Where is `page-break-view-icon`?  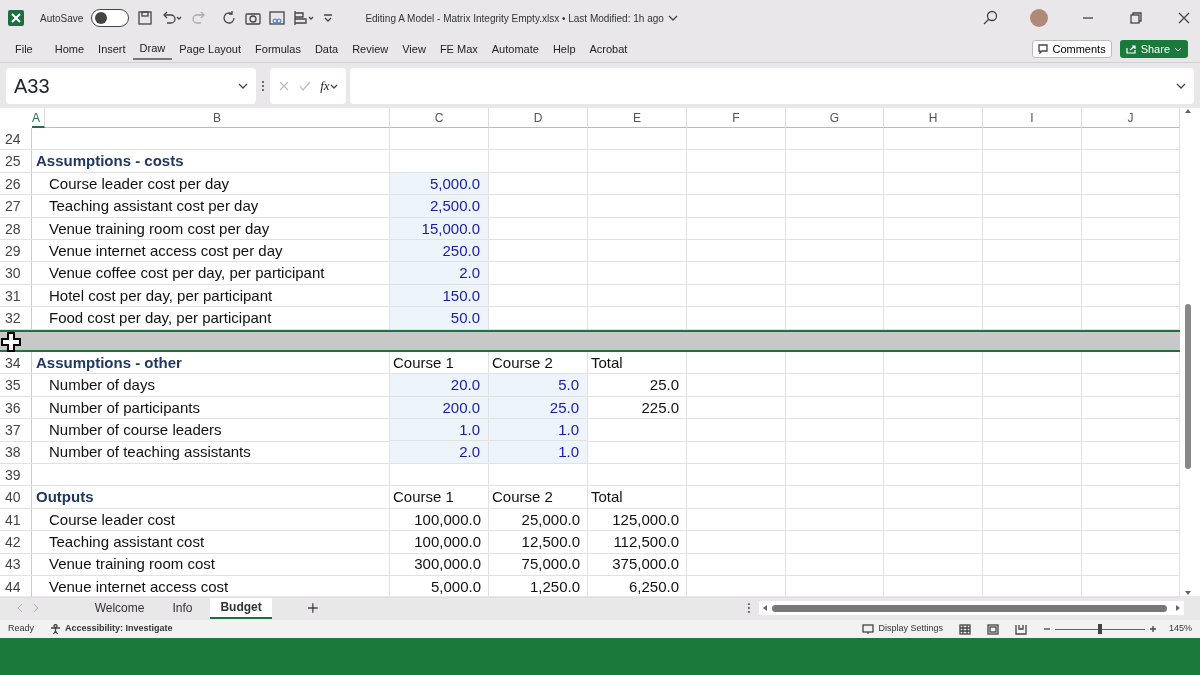 page-break-view-icon is located at coordinates (1020, 629).